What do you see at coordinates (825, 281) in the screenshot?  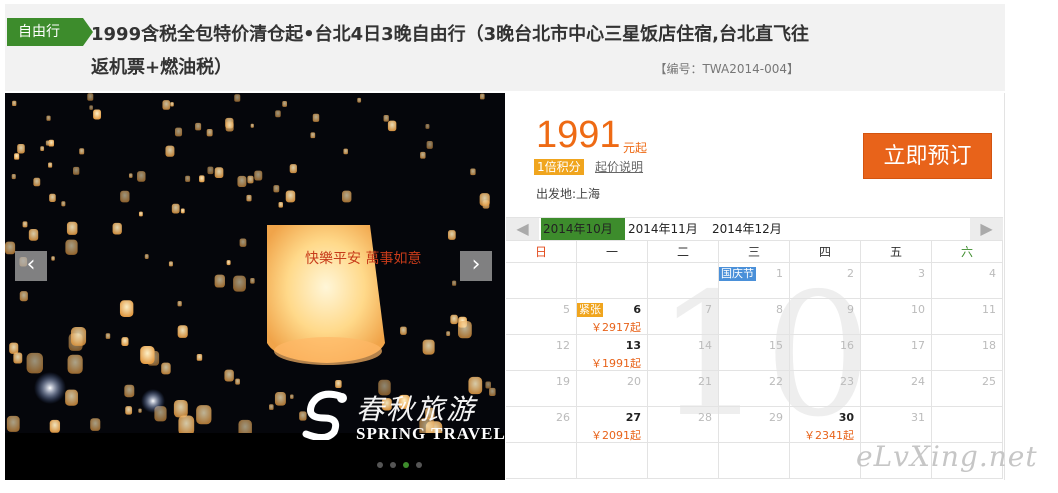 I see `calendar-day-cell: 2` at bounding box center [825, 281].